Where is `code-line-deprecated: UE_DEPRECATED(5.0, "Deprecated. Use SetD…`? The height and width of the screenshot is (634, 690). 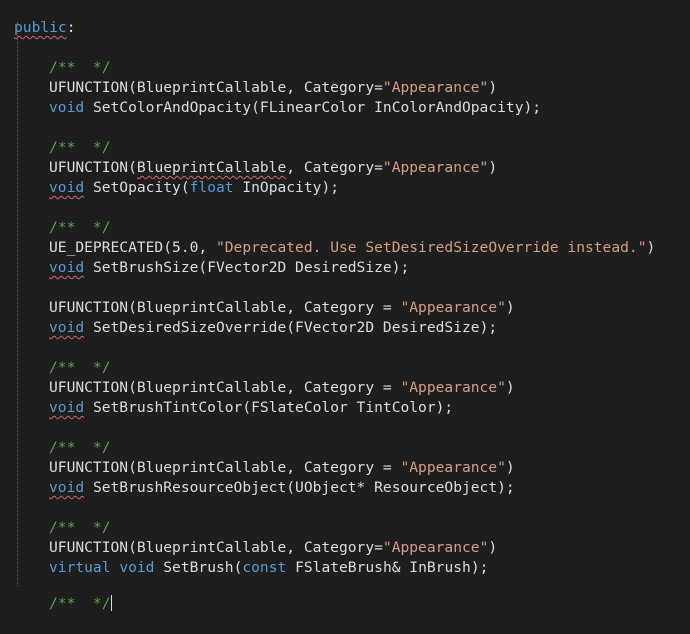
code-line-deprecated: UE_DEPRECATED(5.0, "Deprecated. Use SetD… is located at coordinates (345, 237).